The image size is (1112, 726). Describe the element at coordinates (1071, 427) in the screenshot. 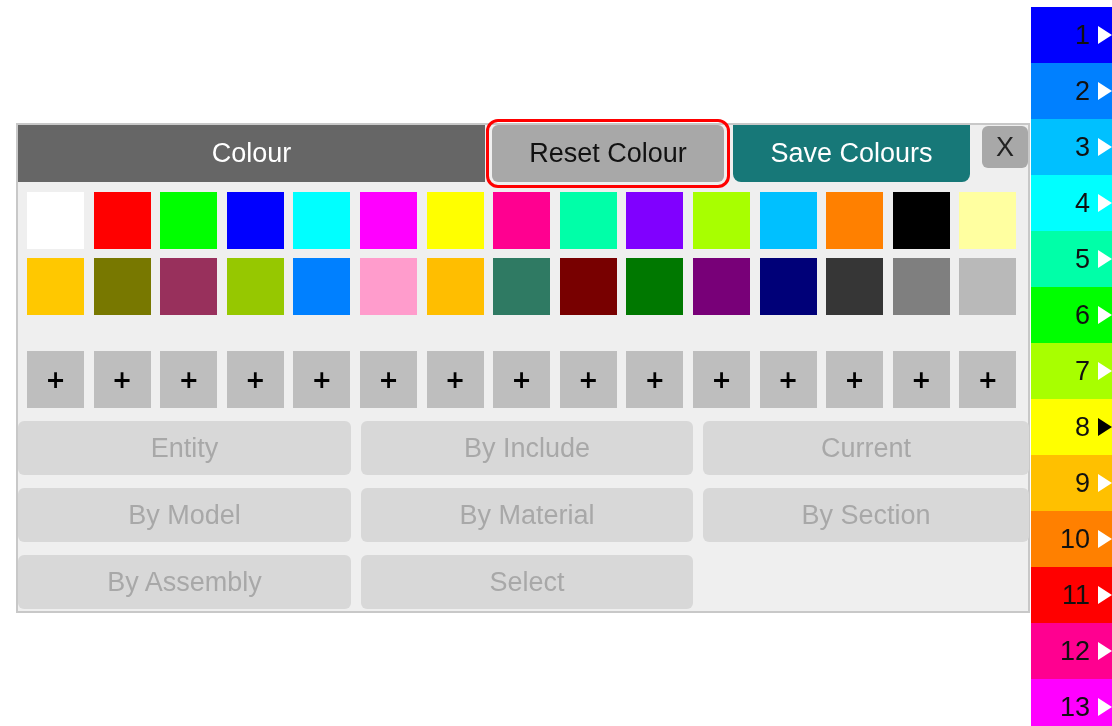

I see `level-band: 8` at that location.